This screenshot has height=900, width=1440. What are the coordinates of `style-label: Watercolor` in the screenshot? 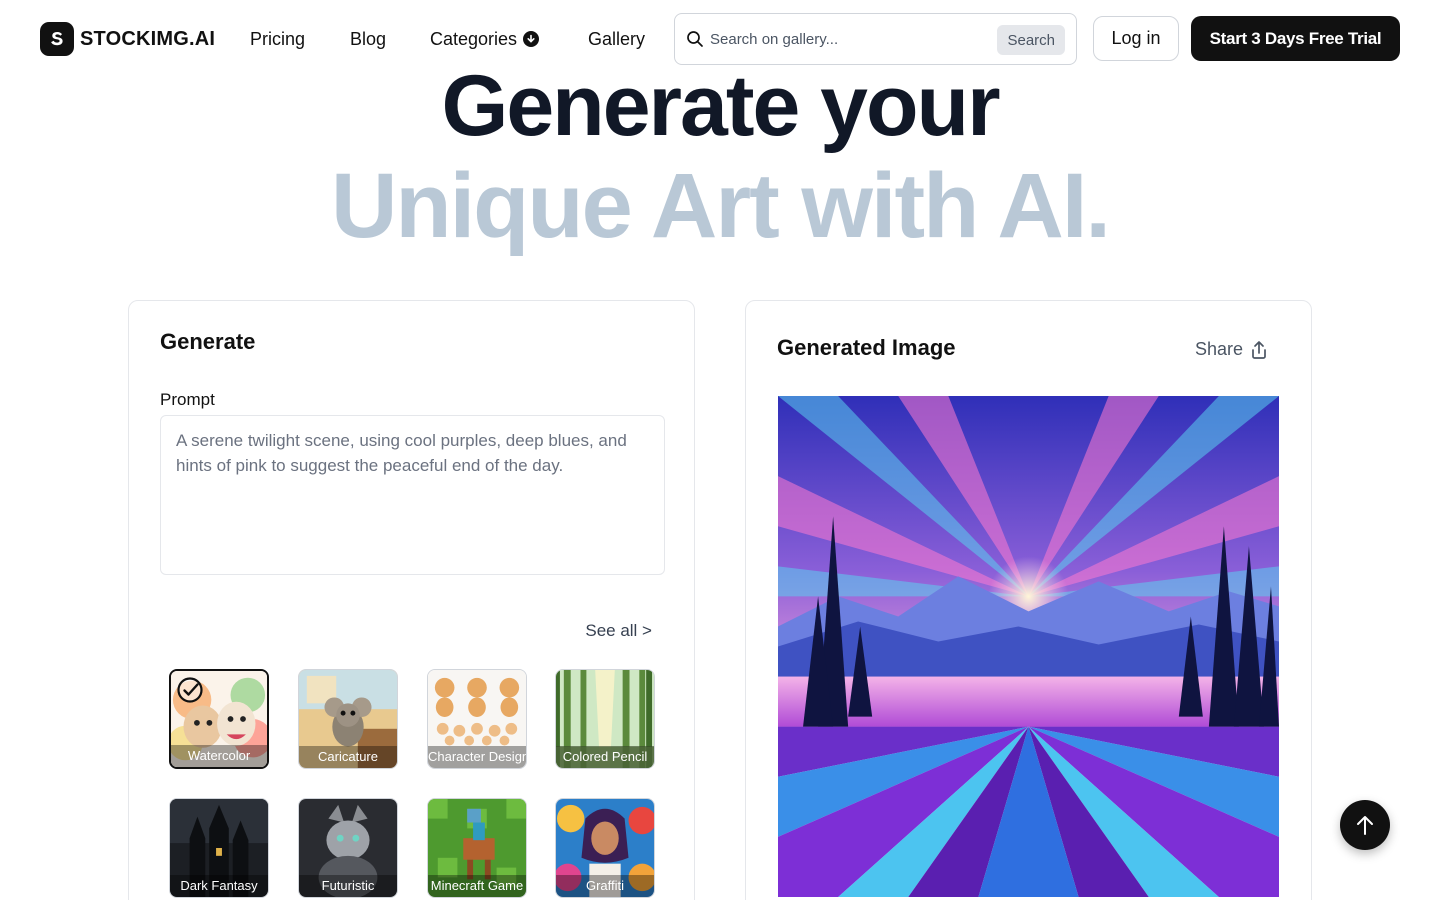 It's located at (219, 756).